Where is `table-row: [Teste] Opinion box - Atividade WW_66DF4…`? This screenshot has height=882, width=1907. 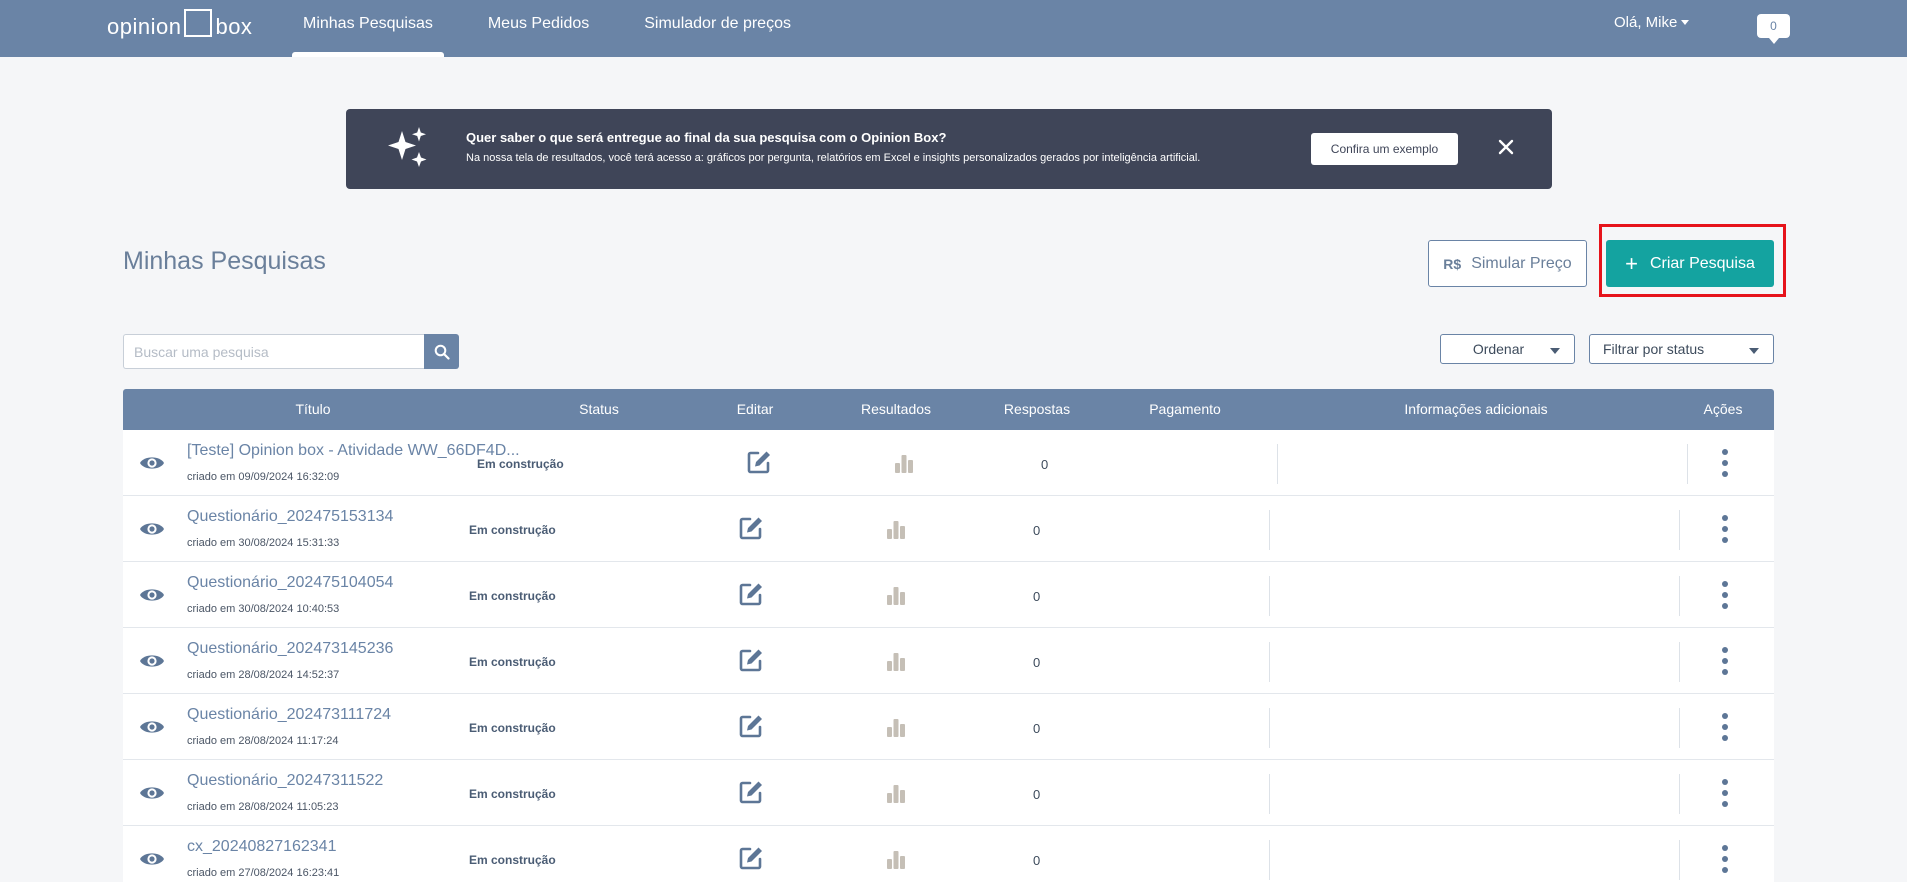 table-row: [Teste] Opinion box - Atividade WW_66DF4… is located at coordinates (948, 463).